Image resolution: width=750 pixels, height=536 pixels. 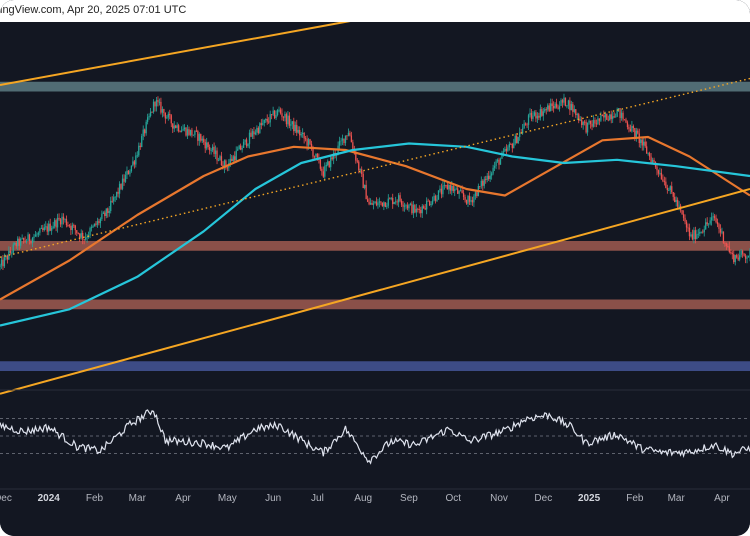 I want to click on x-axis-label: Sep, so click(x=409, y=498).